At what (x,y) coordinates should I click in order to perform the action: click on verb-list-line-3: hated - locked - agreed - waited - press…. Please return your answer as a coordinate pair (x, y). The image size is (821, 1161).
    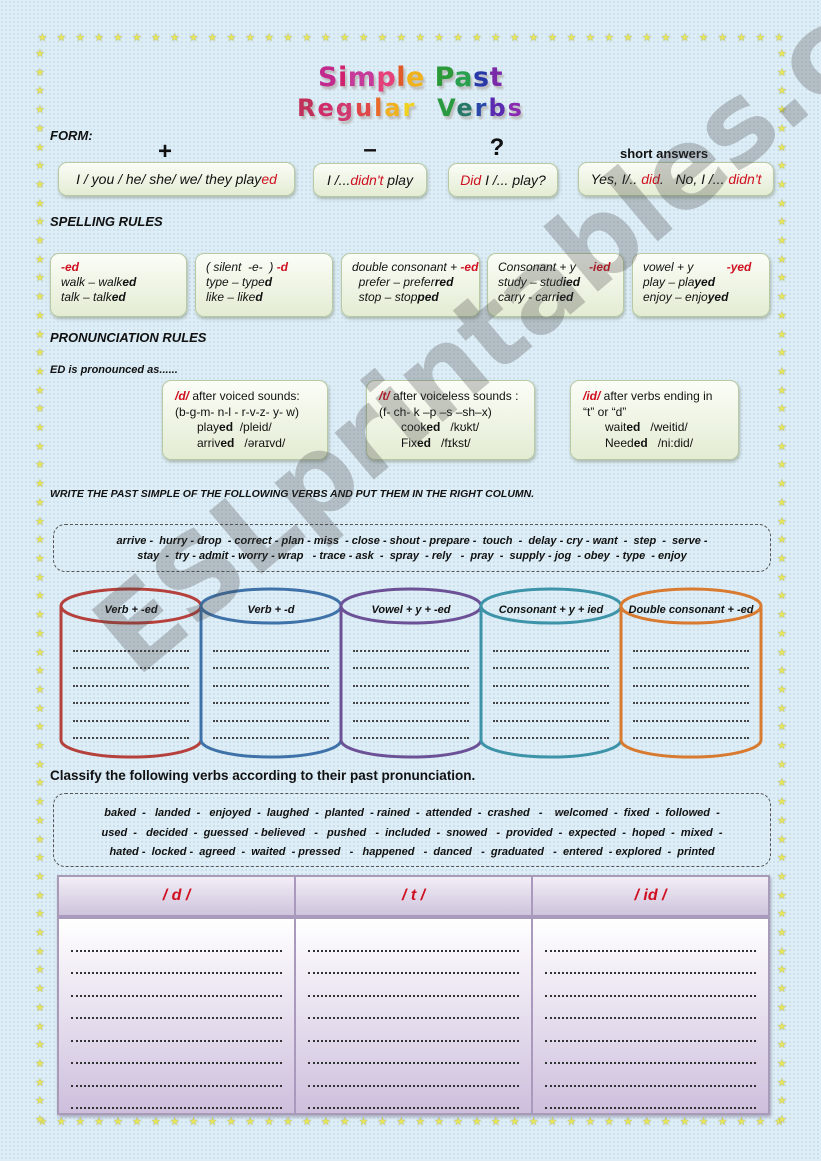
    Looking at the image, I should click on (412, 852).